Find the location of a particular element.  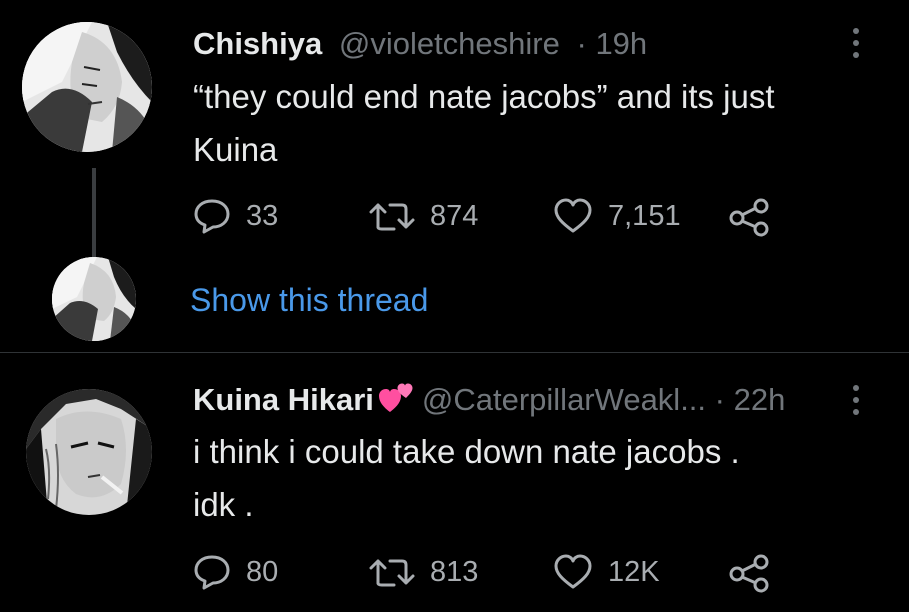

reply-button: 80 is located at coordinates (235, 572).